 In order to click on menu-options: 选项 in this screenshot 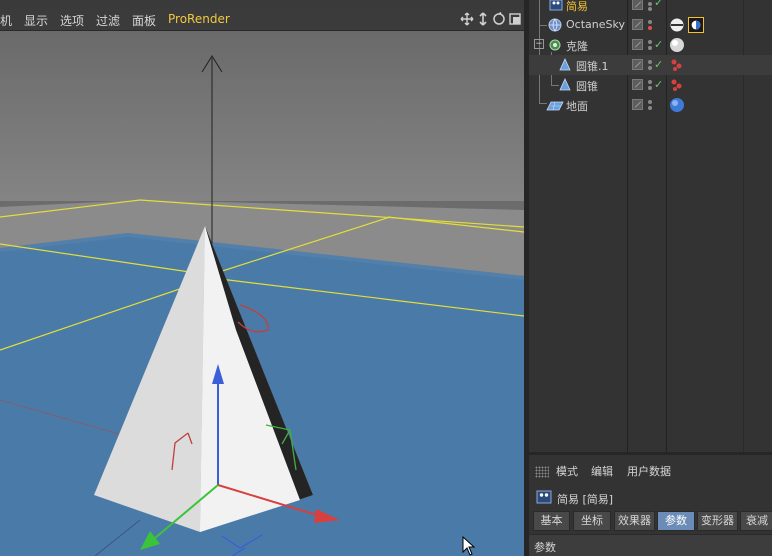, I will do `click(72, 20)`.